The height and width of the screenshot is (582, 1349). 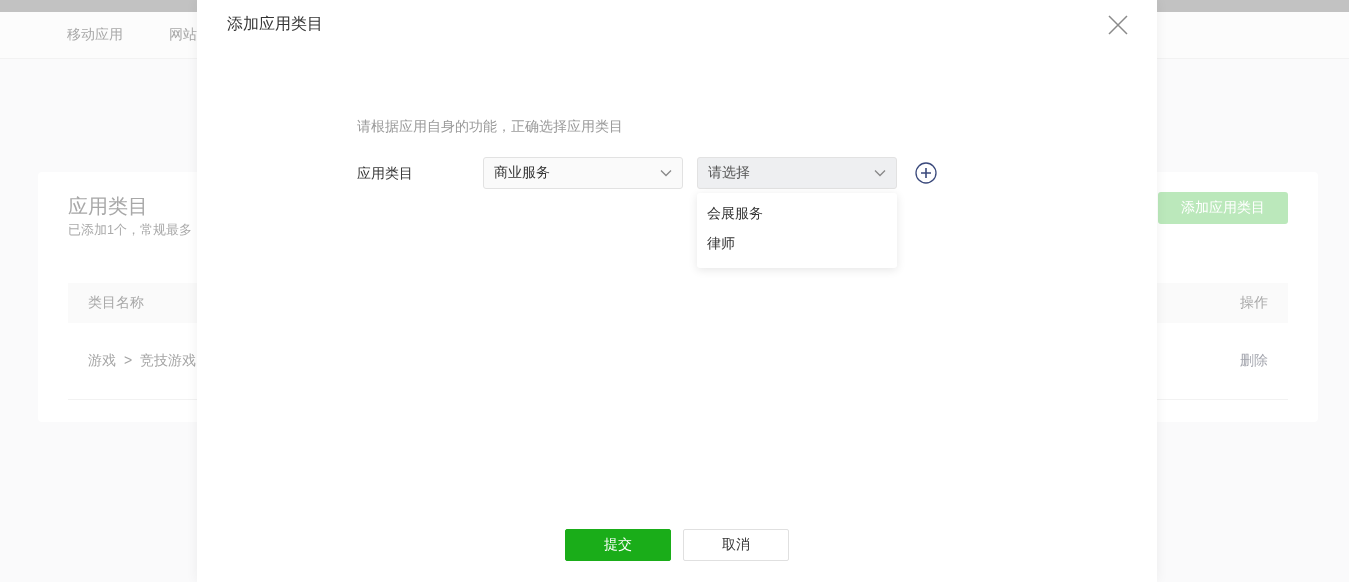 What do you see at coordinates (116, 303) in the screenshot?
I see `column-header: 类目名称` at bounding box center [116, 303].